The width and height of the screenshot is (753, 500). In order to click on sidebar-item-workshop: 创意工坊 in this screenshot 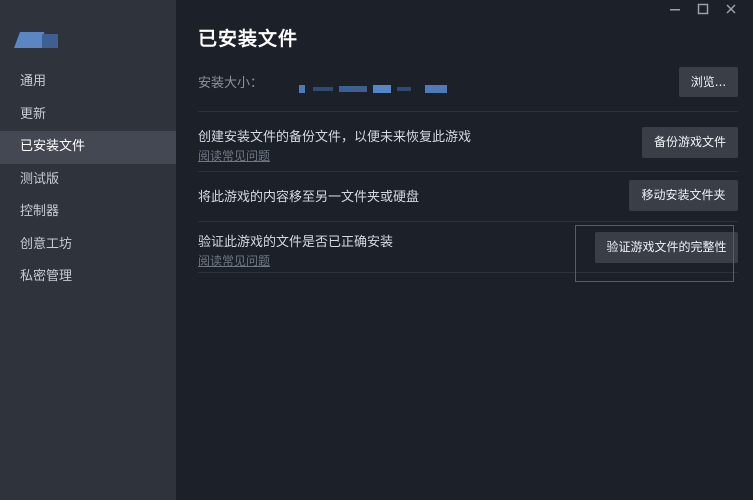, I will do `click(88, 245)`.